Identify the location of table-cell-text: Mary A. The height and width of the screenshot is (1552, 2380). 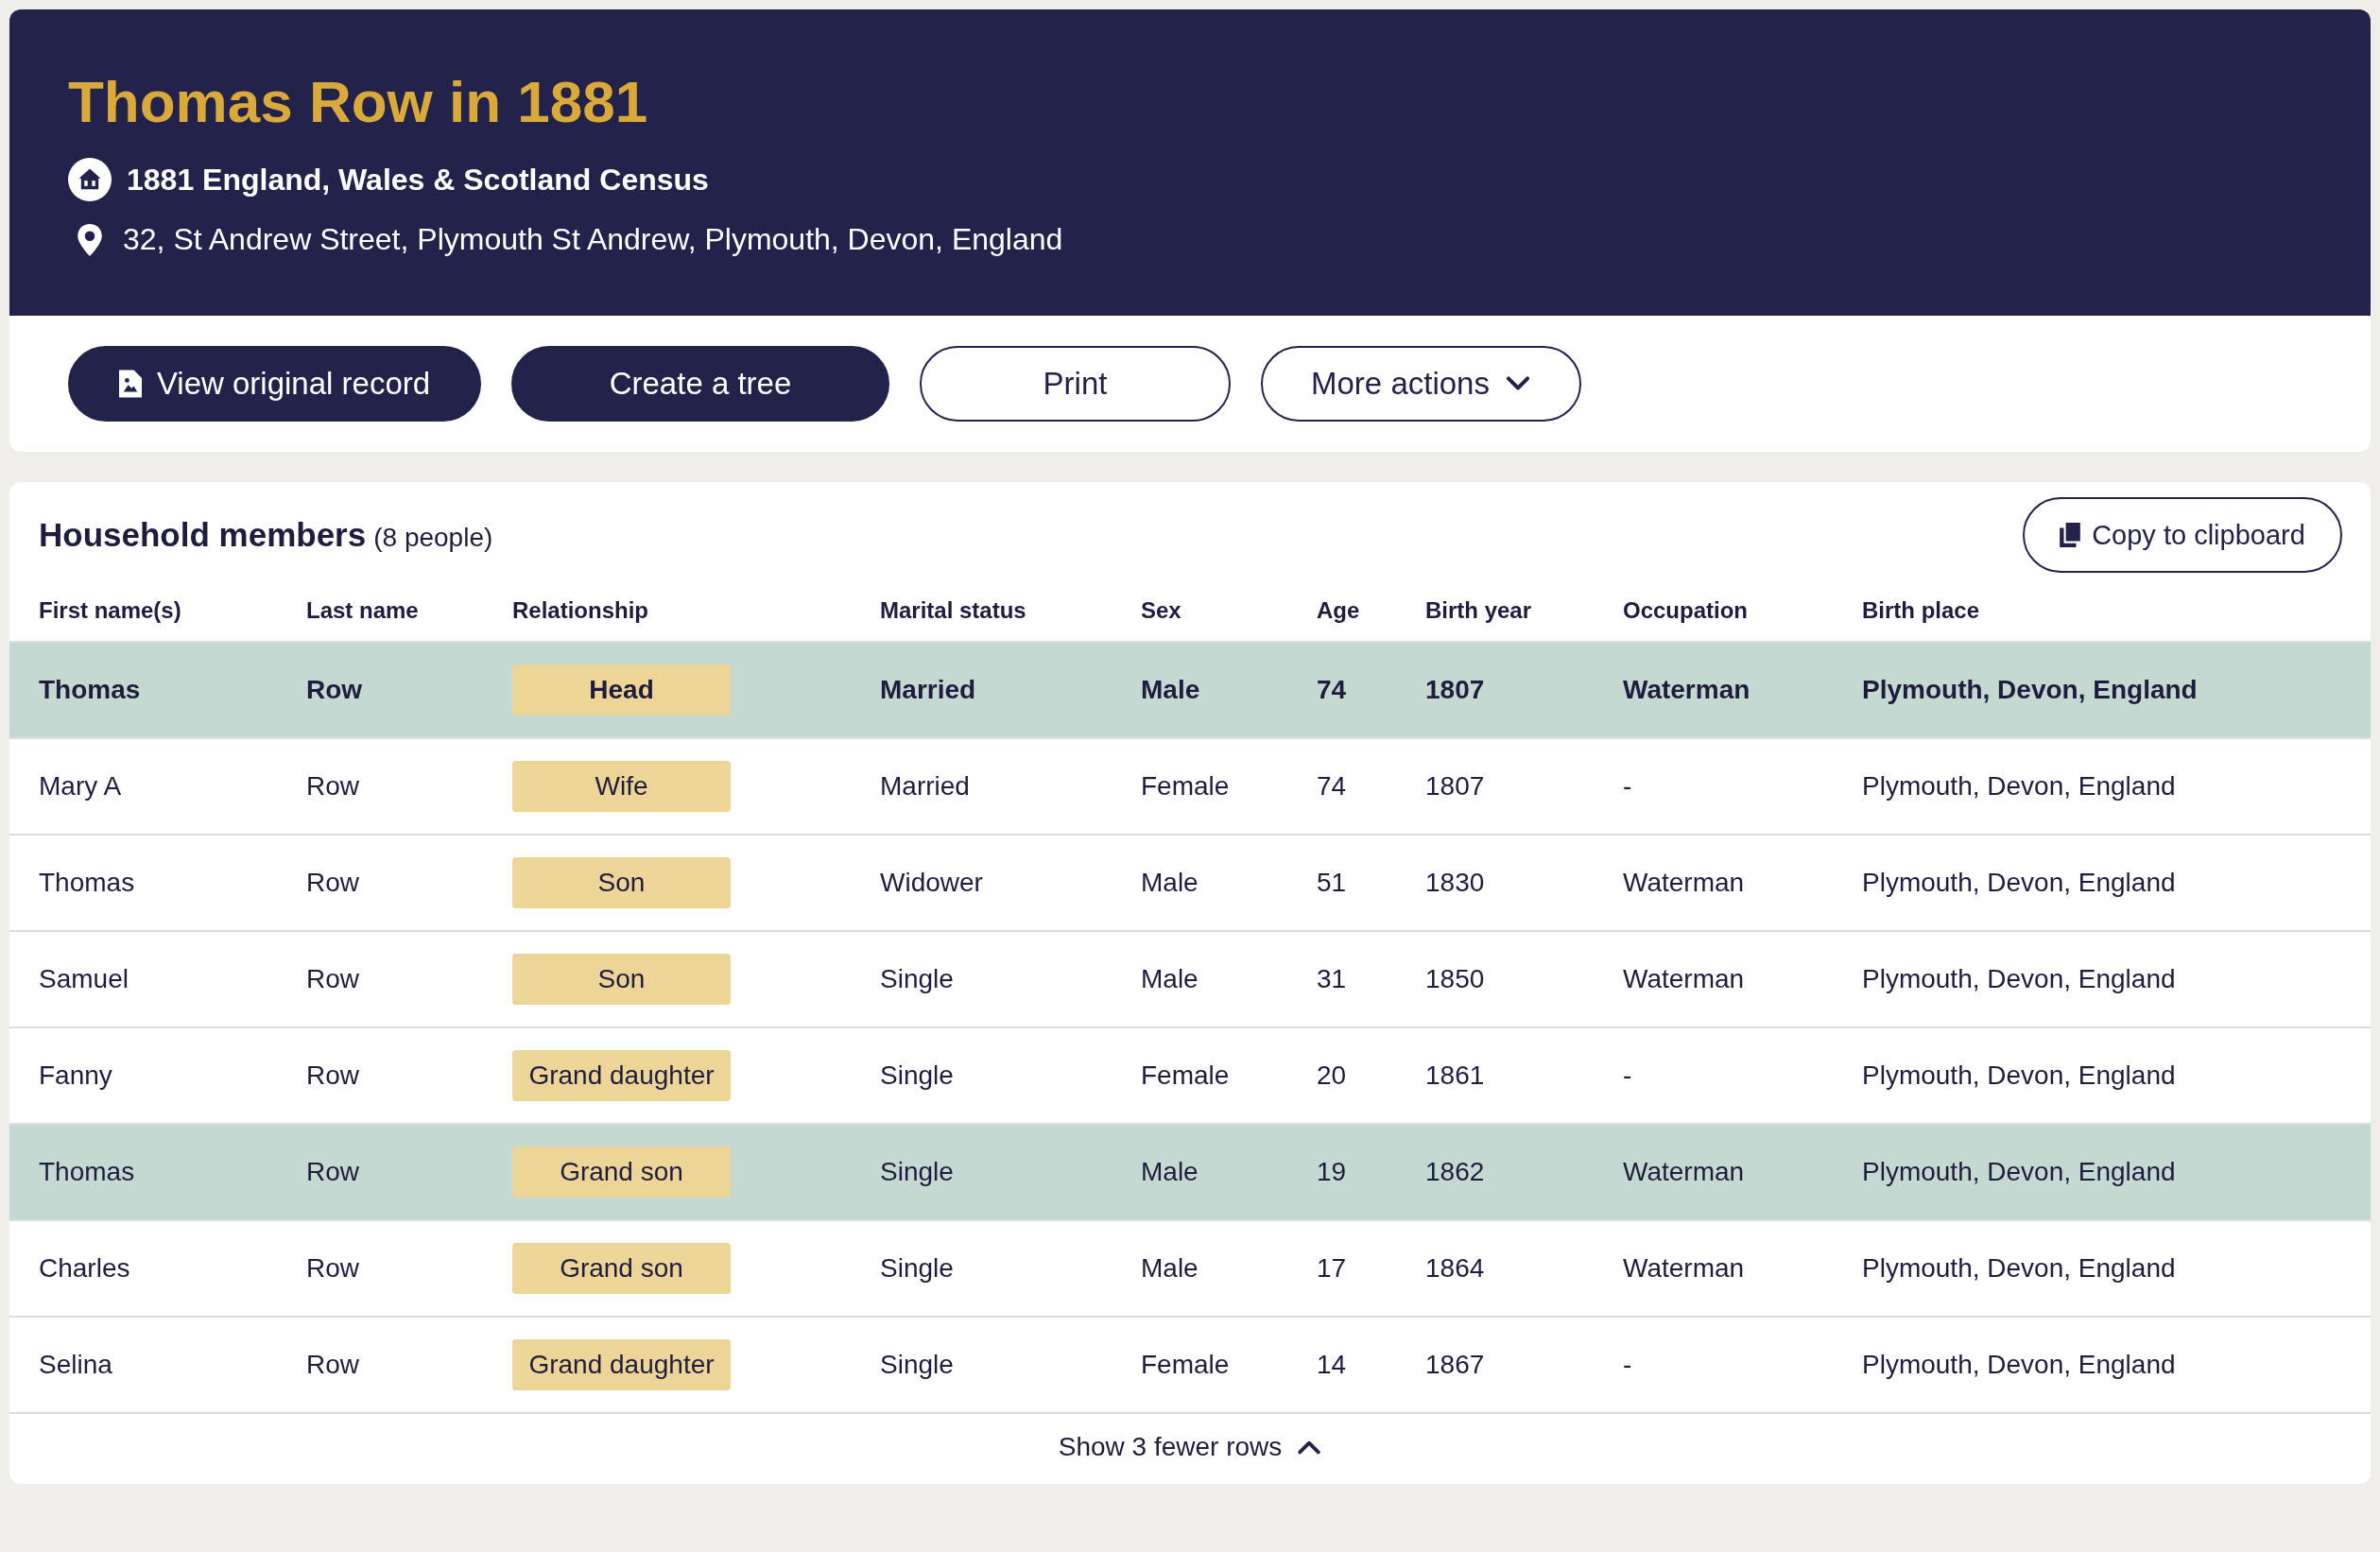
(81, 786).